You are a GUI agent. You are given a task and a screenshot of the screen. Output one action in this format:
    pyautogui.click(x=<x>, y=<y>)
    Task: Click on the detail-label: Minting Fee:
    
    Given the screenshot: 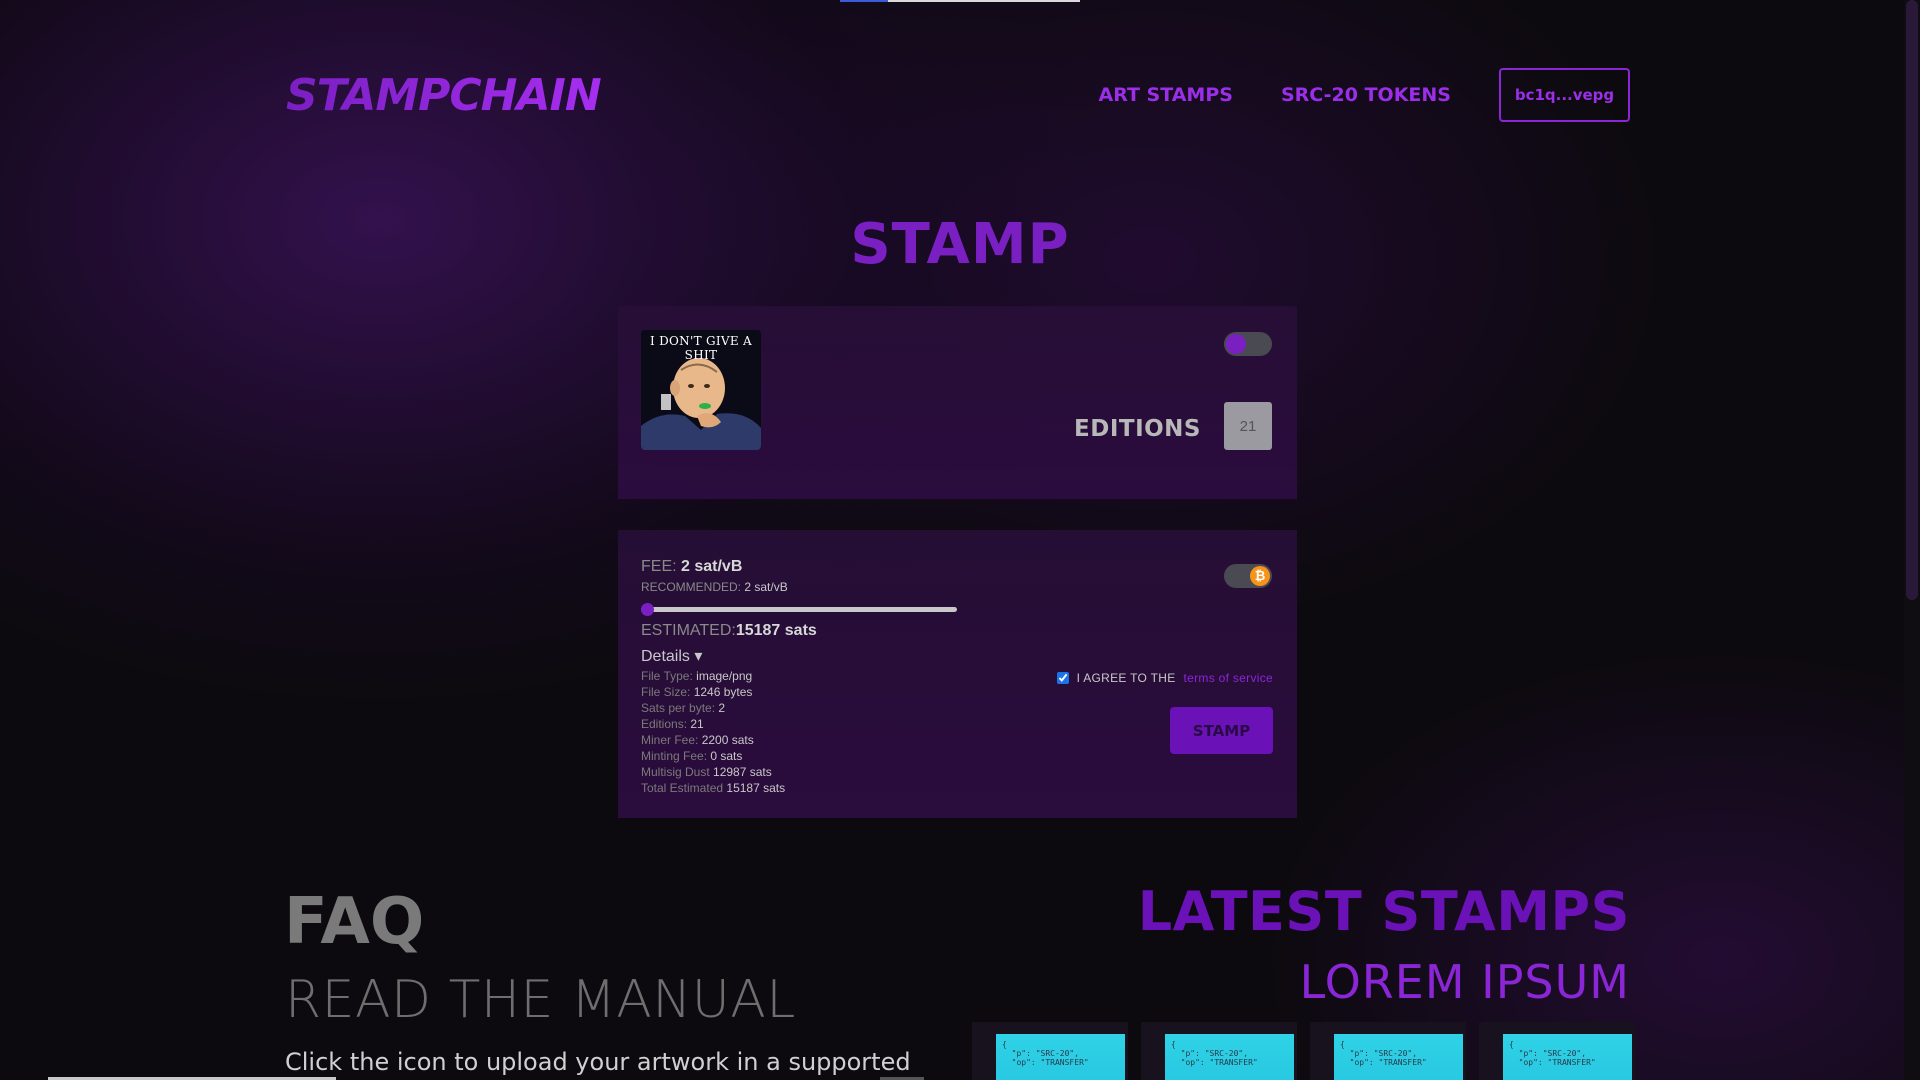 What is the action you would take?
    pyautogui.click(x=674, y=756)
    